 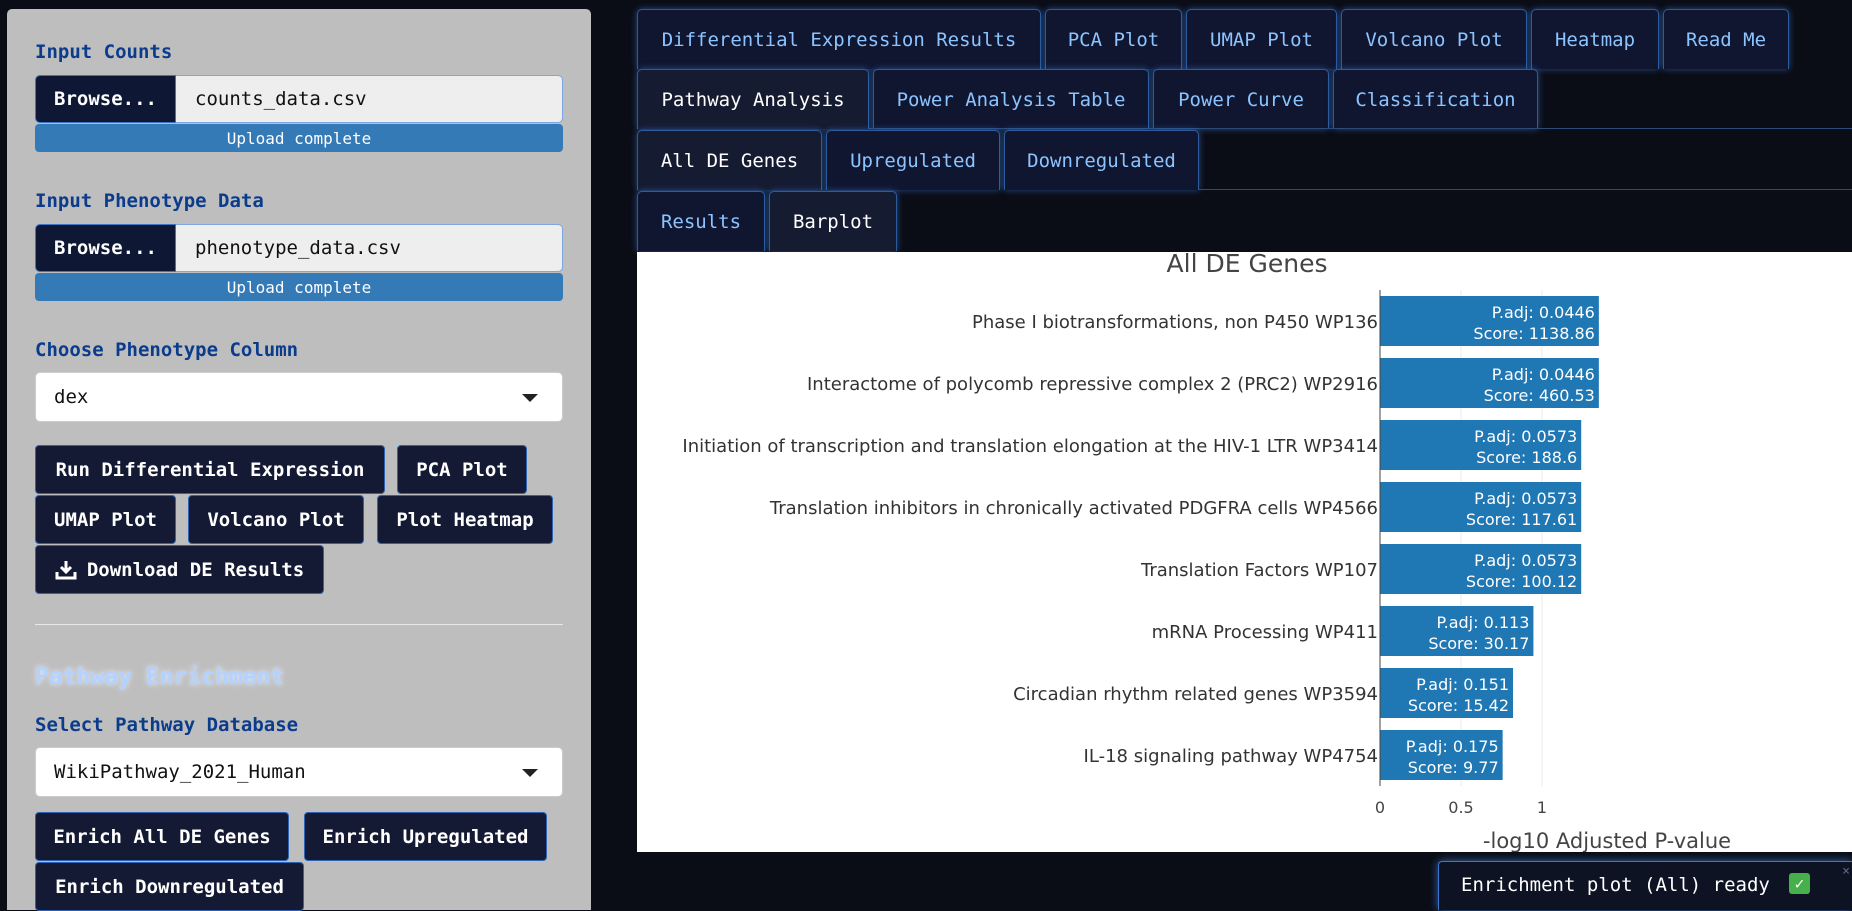 I want to click on counts-file-input: Browse... counts_data.csv, so click(x=299, y=99).